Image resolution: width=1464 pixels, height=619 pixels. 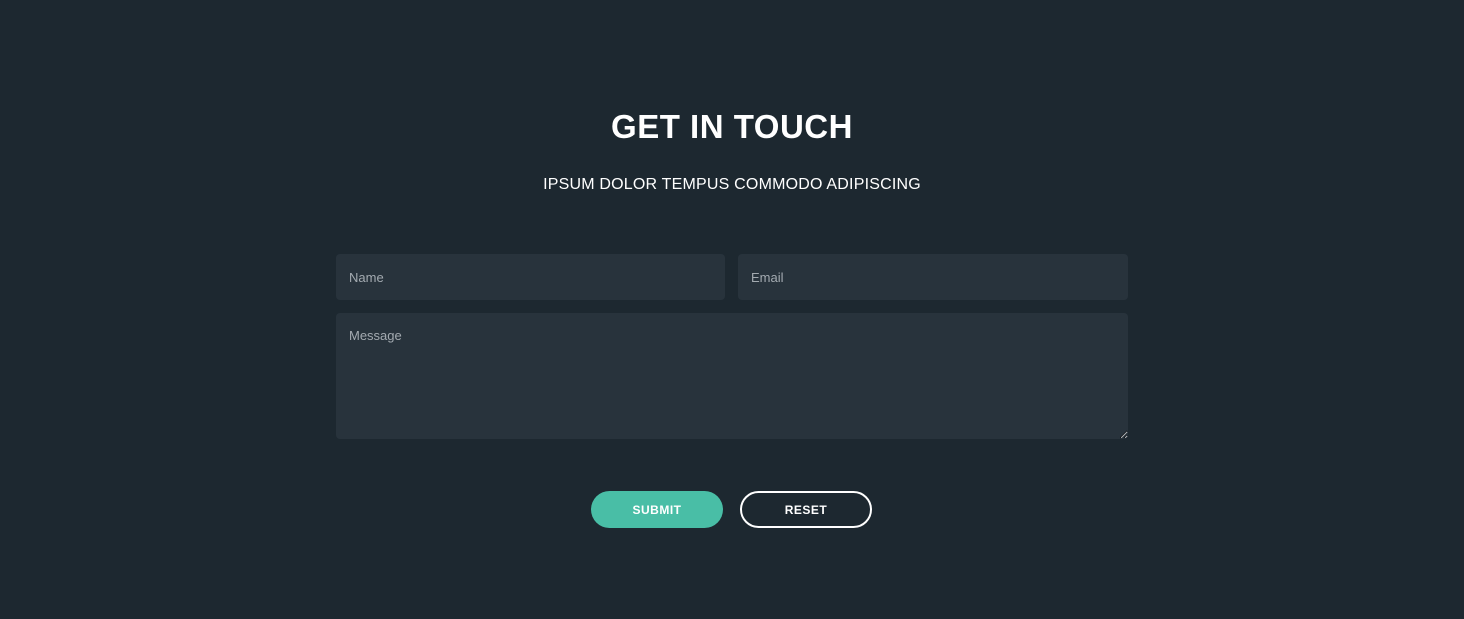 I want to click on reset-button: RESET, so click(x=806, y=509).